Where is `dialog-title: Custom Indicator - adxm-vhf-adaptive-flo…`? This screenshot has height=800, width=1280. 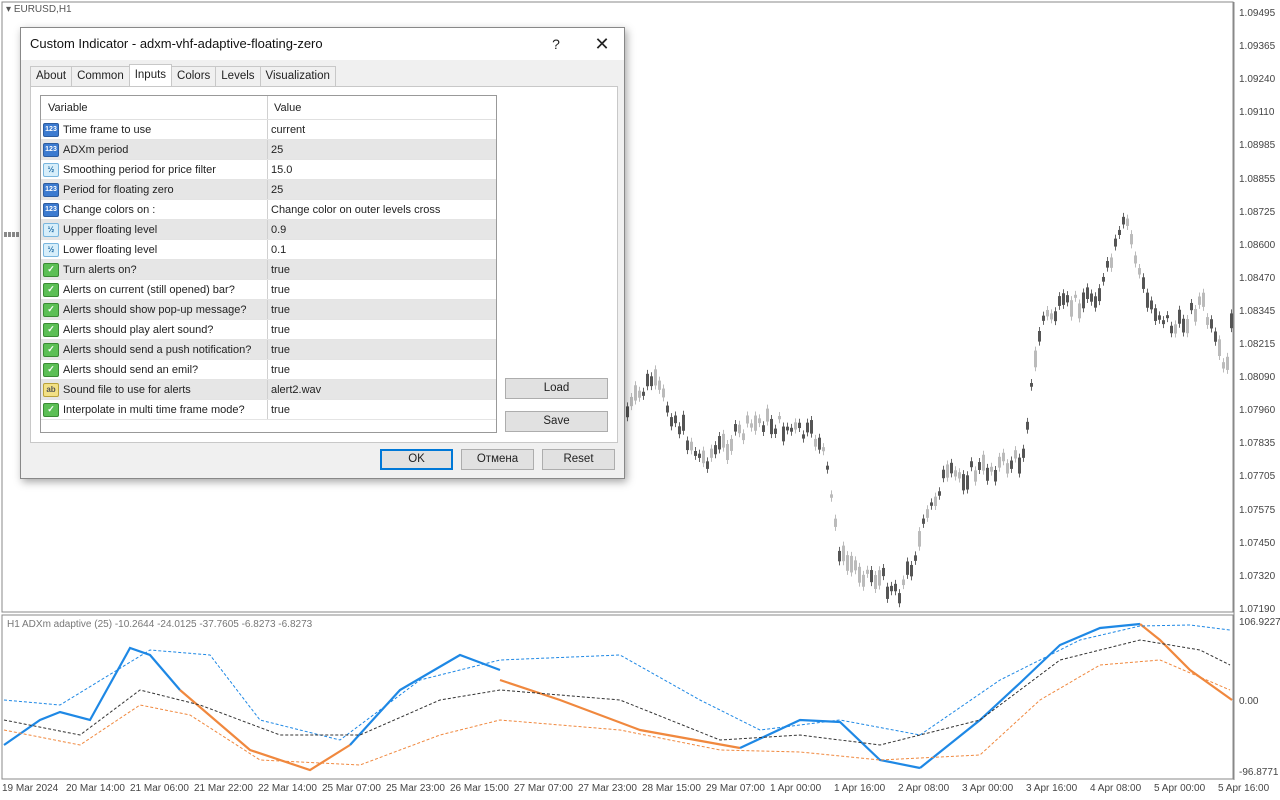
dialog-title: Custom Indicator - adxm-vhf-adaptive-flo… is located at coordinates (176, 43).